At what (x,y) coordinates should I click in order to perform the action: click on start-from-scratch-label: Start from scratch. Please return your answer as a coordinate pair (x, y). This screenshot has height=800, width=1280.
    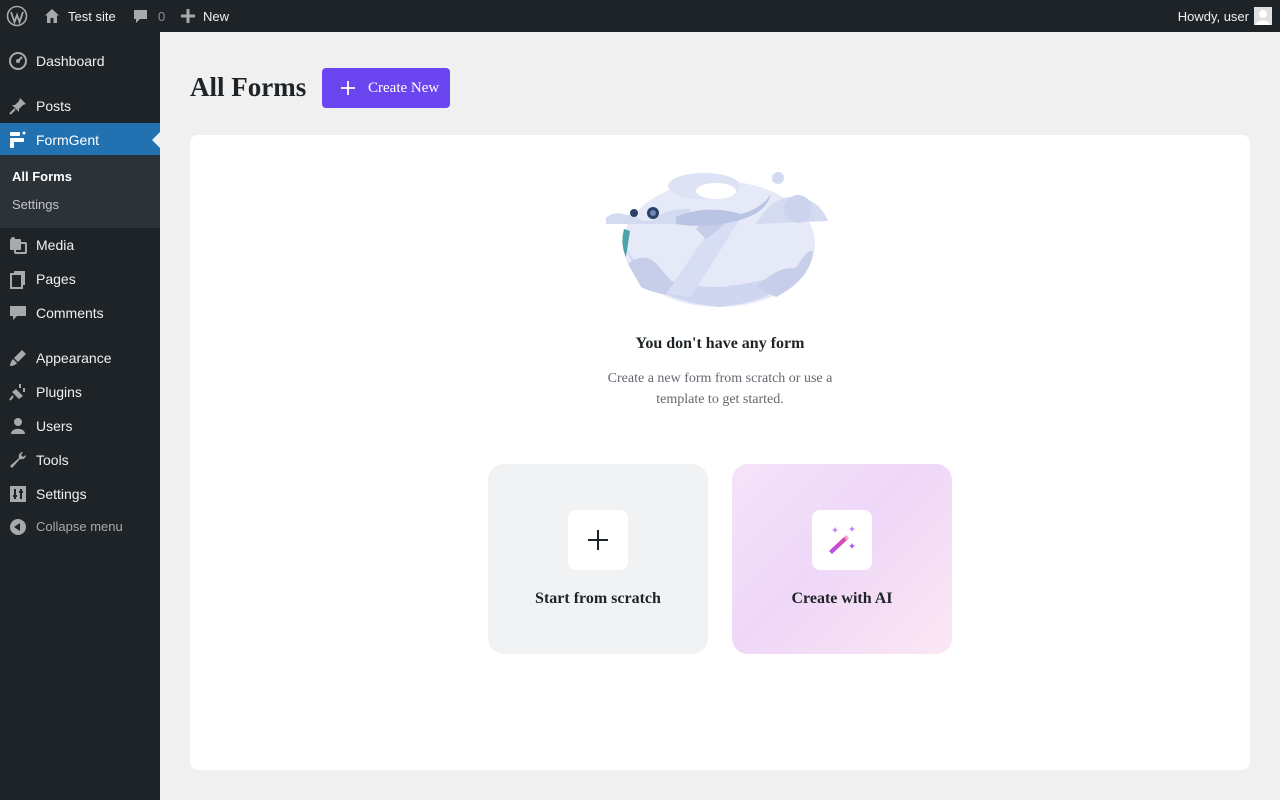
    Looking at the image, I should click on (598, 598).